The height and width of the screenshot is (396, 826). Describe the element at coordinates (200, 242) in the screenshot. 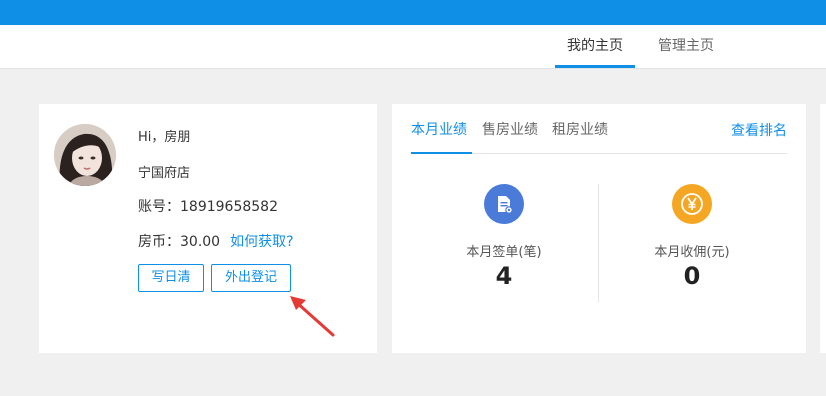

I see `coin-value: 30.00` at that location.